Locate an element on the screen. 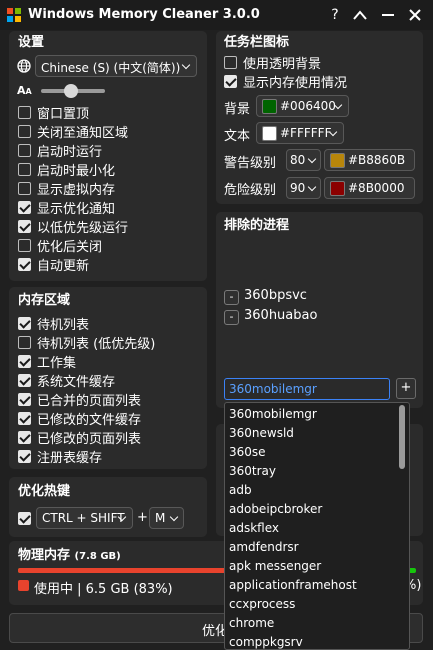 The width and height of the screenshot is (433, 650). hotkey-modifier-value: CTRL + SHIFT is located at coordinates (83, 518).